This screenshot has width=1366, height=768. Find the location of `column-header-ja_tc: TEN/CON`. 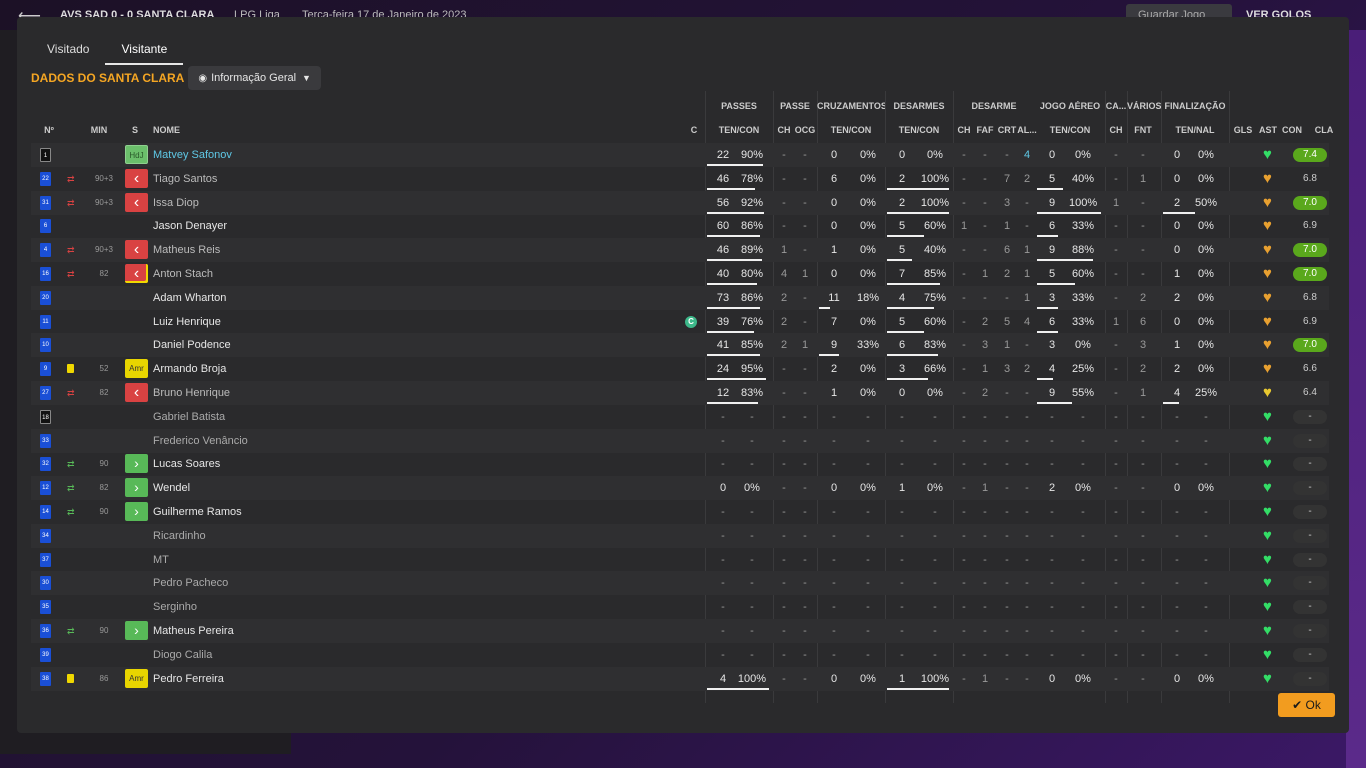

column-header-ja_tc: TEN/CON is located at coordinates (1070, 130).